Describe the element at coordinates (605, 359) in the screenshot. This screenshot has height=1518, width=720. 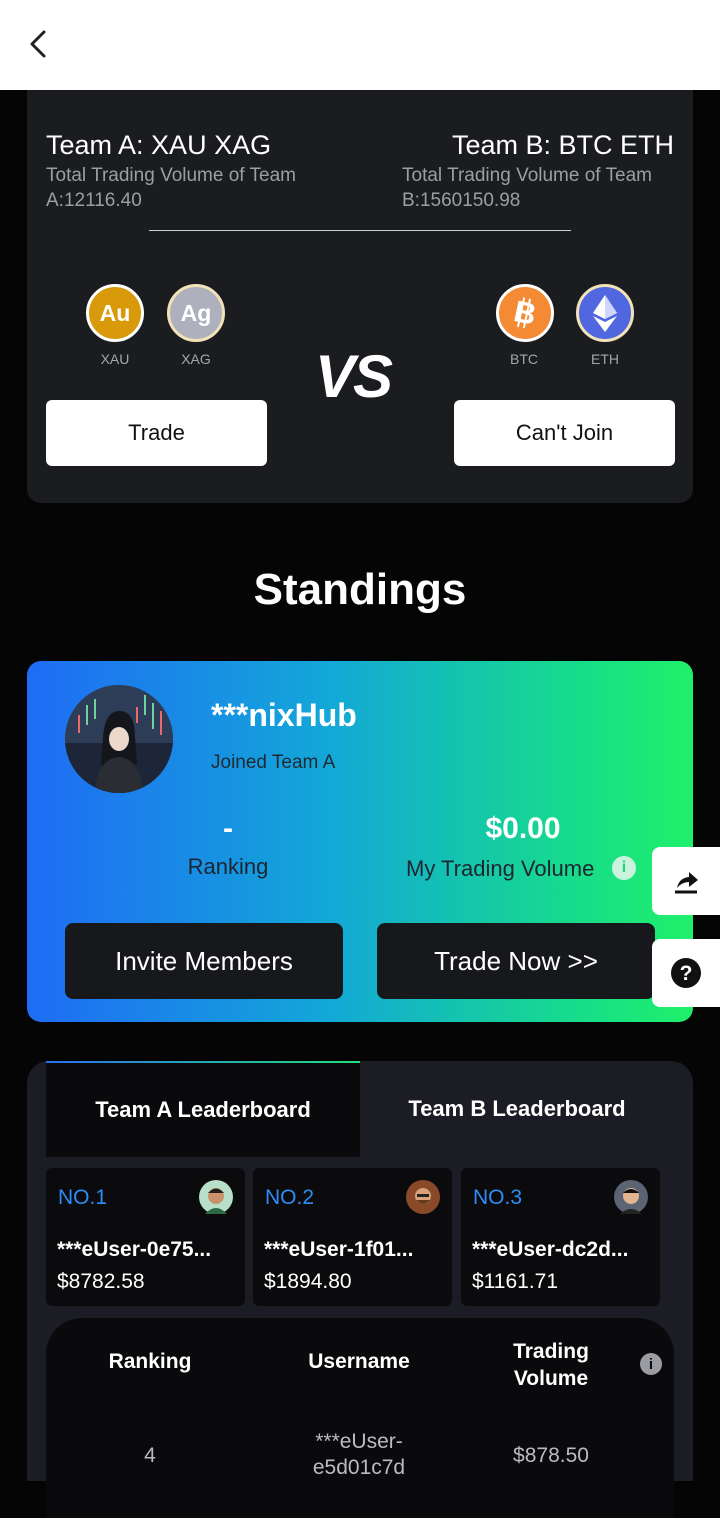
I see `coin-label-eth: ETH` at that location.